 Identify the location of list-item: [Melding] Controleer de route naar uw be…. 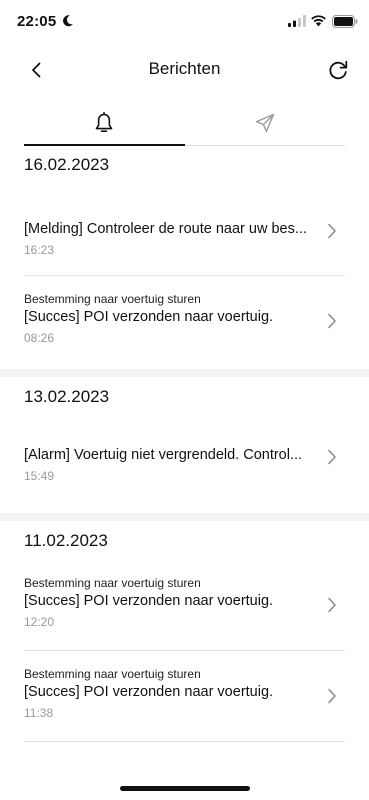
(184, 230).